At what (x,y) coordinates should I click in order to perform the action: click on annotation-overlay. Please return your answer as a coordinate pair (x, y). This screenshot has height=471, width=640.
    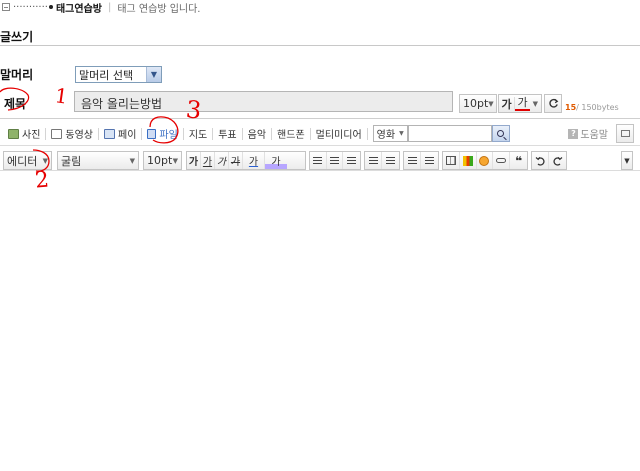
    Looking at the image, I should click on (89, 129).